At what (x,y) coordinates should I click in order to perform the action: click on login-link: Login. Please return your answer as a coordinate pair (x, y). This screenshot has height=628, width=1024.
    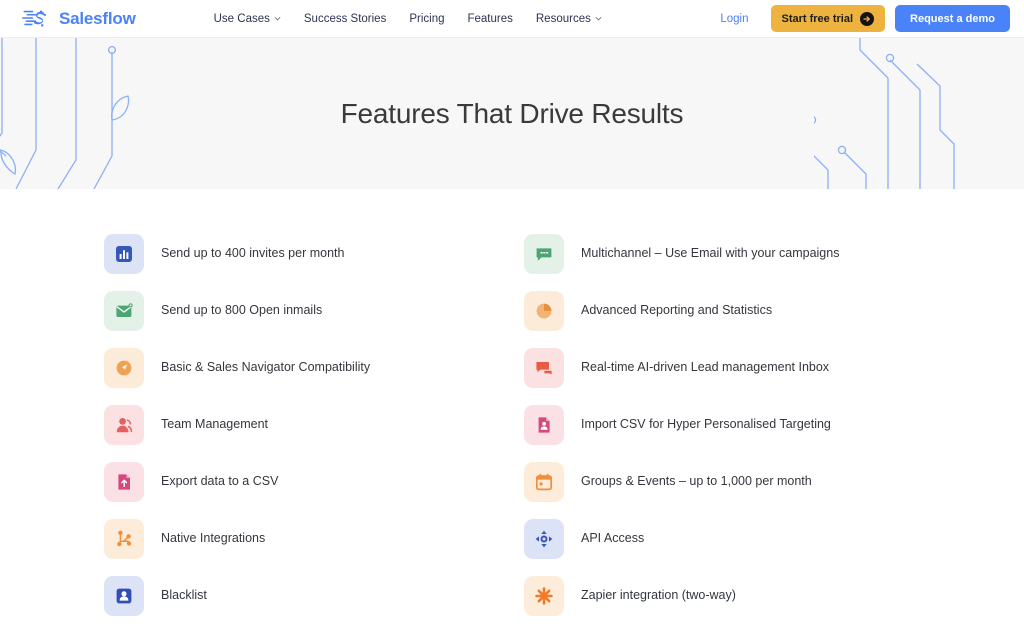
    Looking at the image, I should click on (734, 19).